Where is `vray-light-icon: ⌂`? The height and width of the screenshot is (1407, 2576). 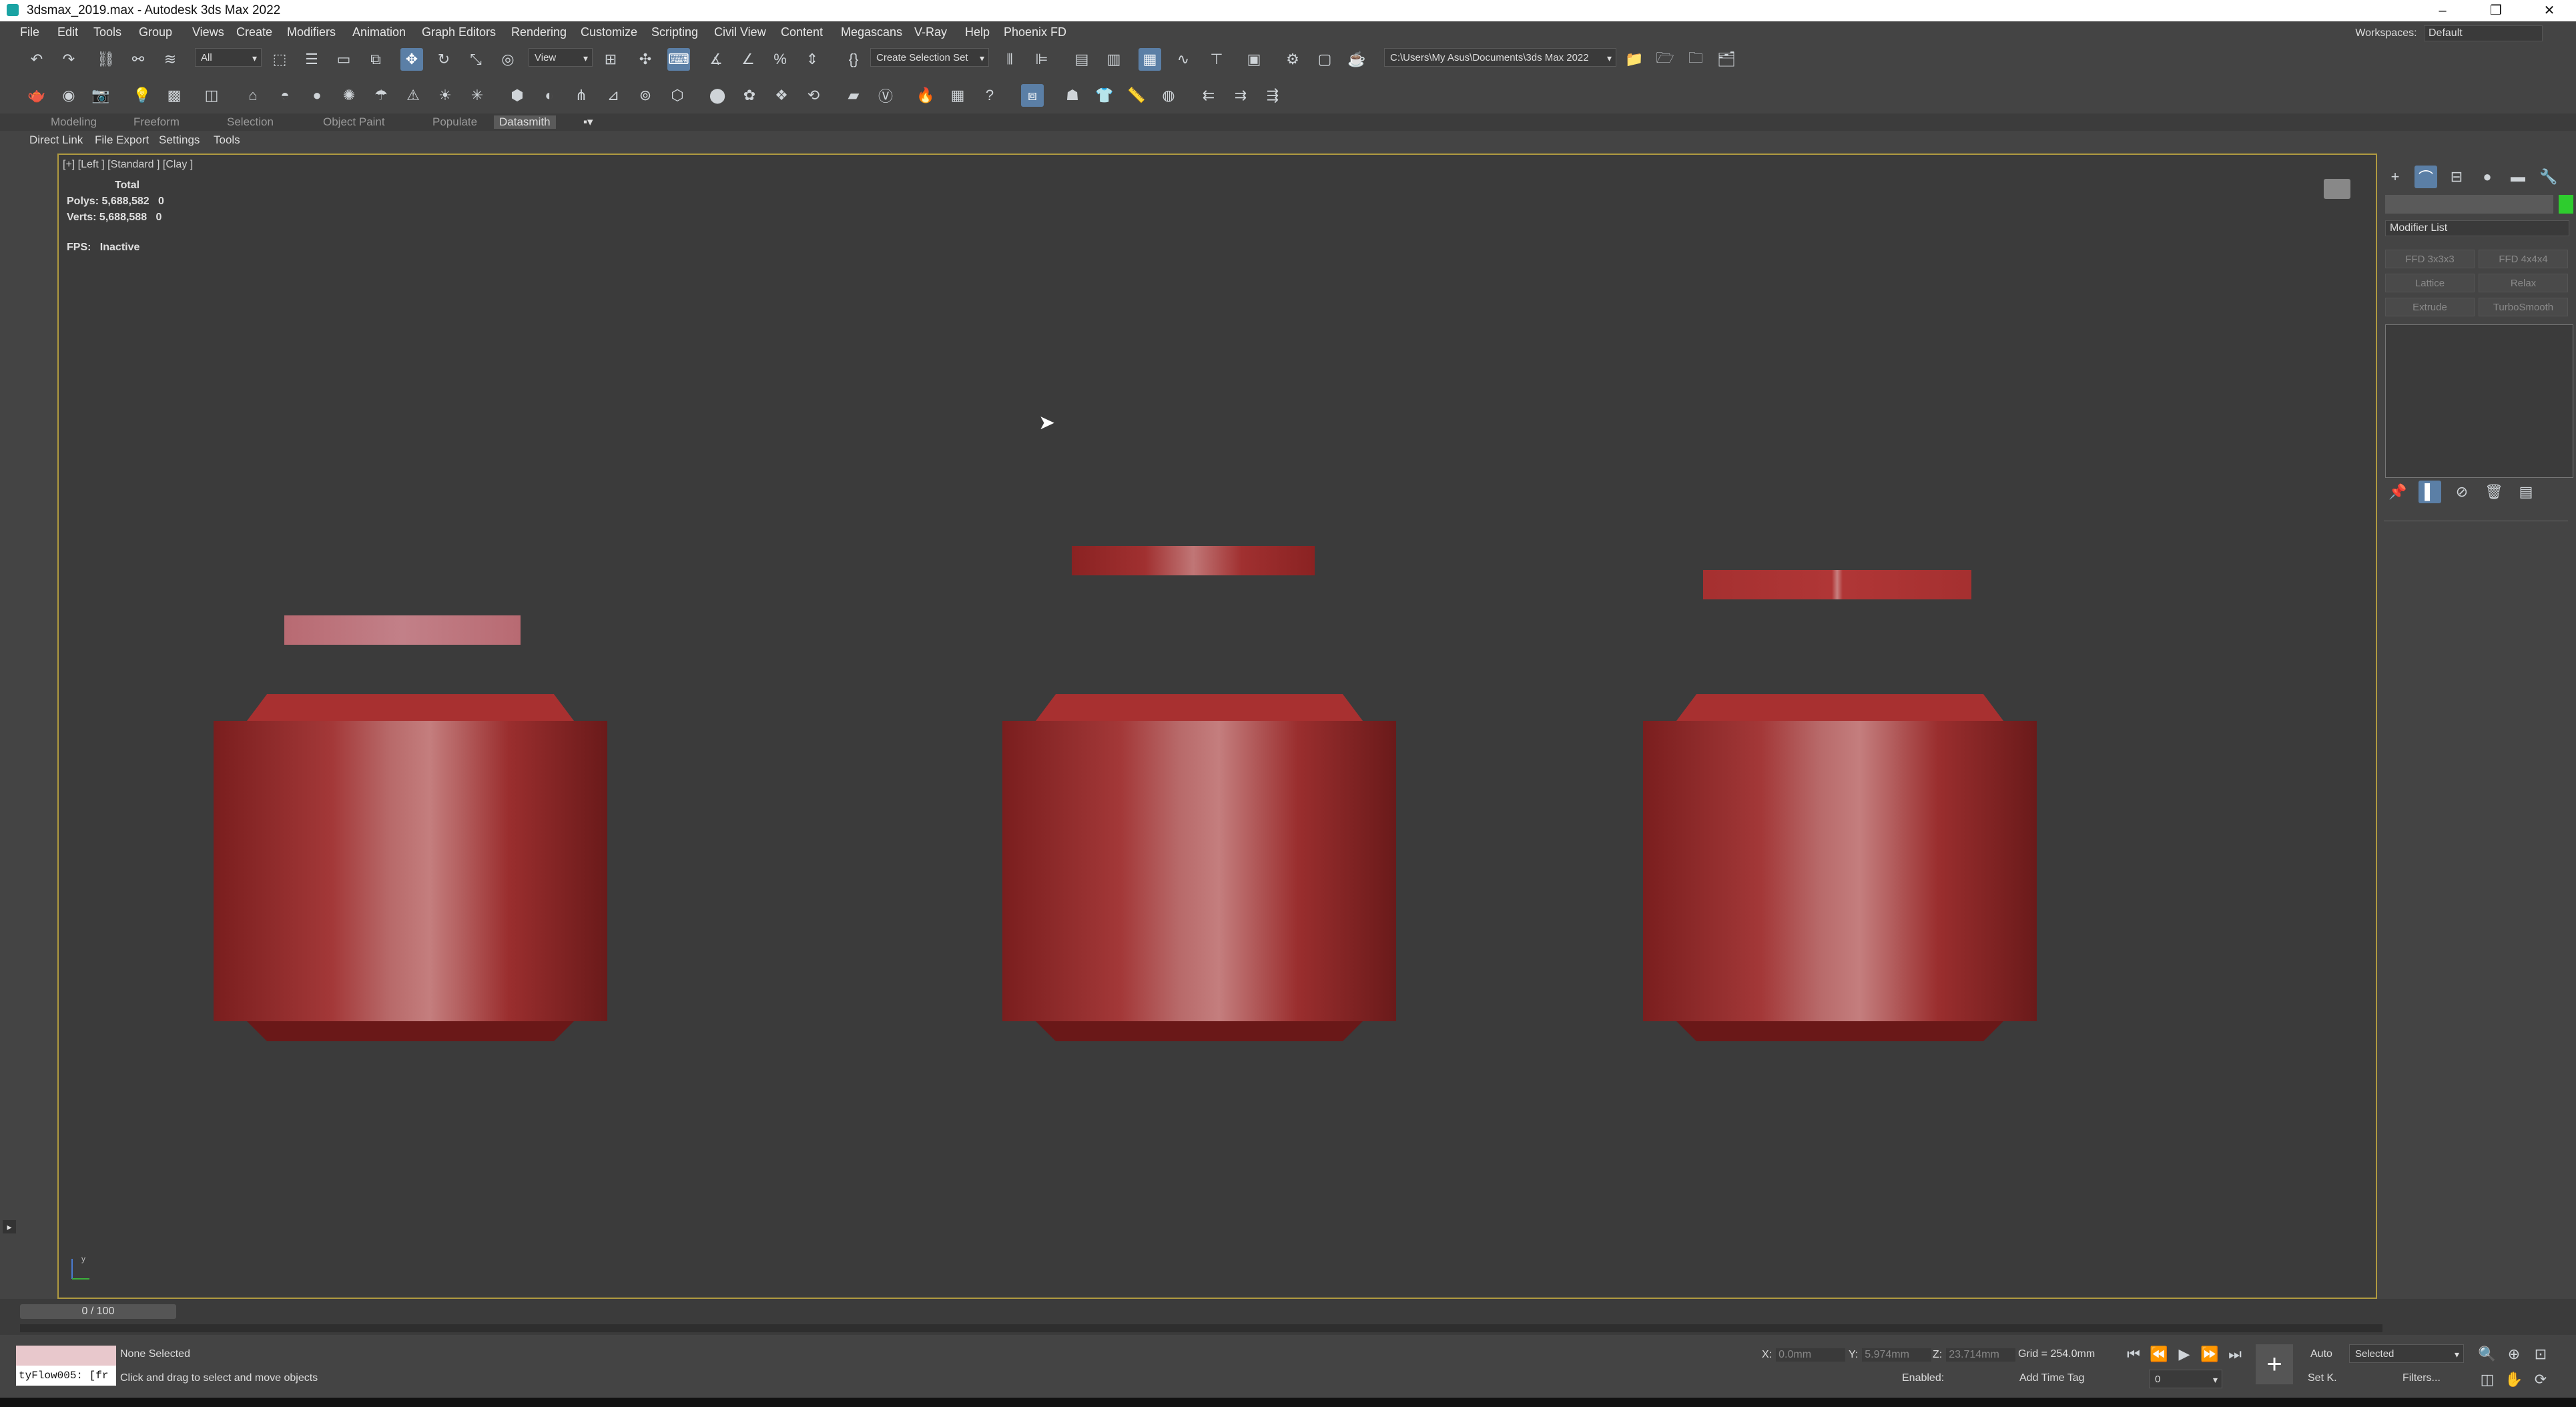
vray-light-icon: ⌂ is located at coordinates (253, 95).